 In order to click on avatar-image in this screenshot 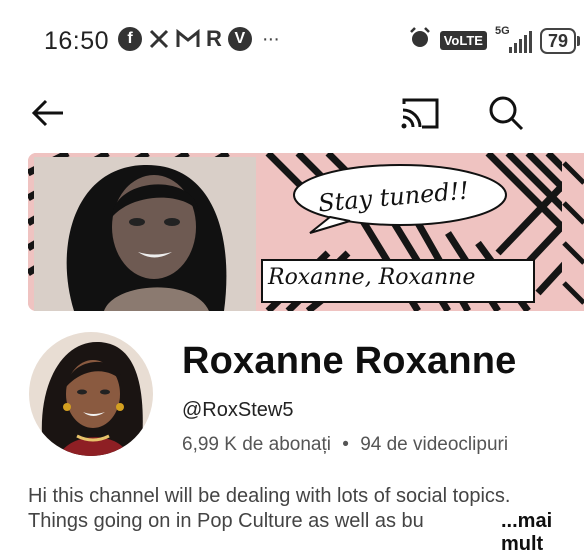, I will do `click(91, 394)`.